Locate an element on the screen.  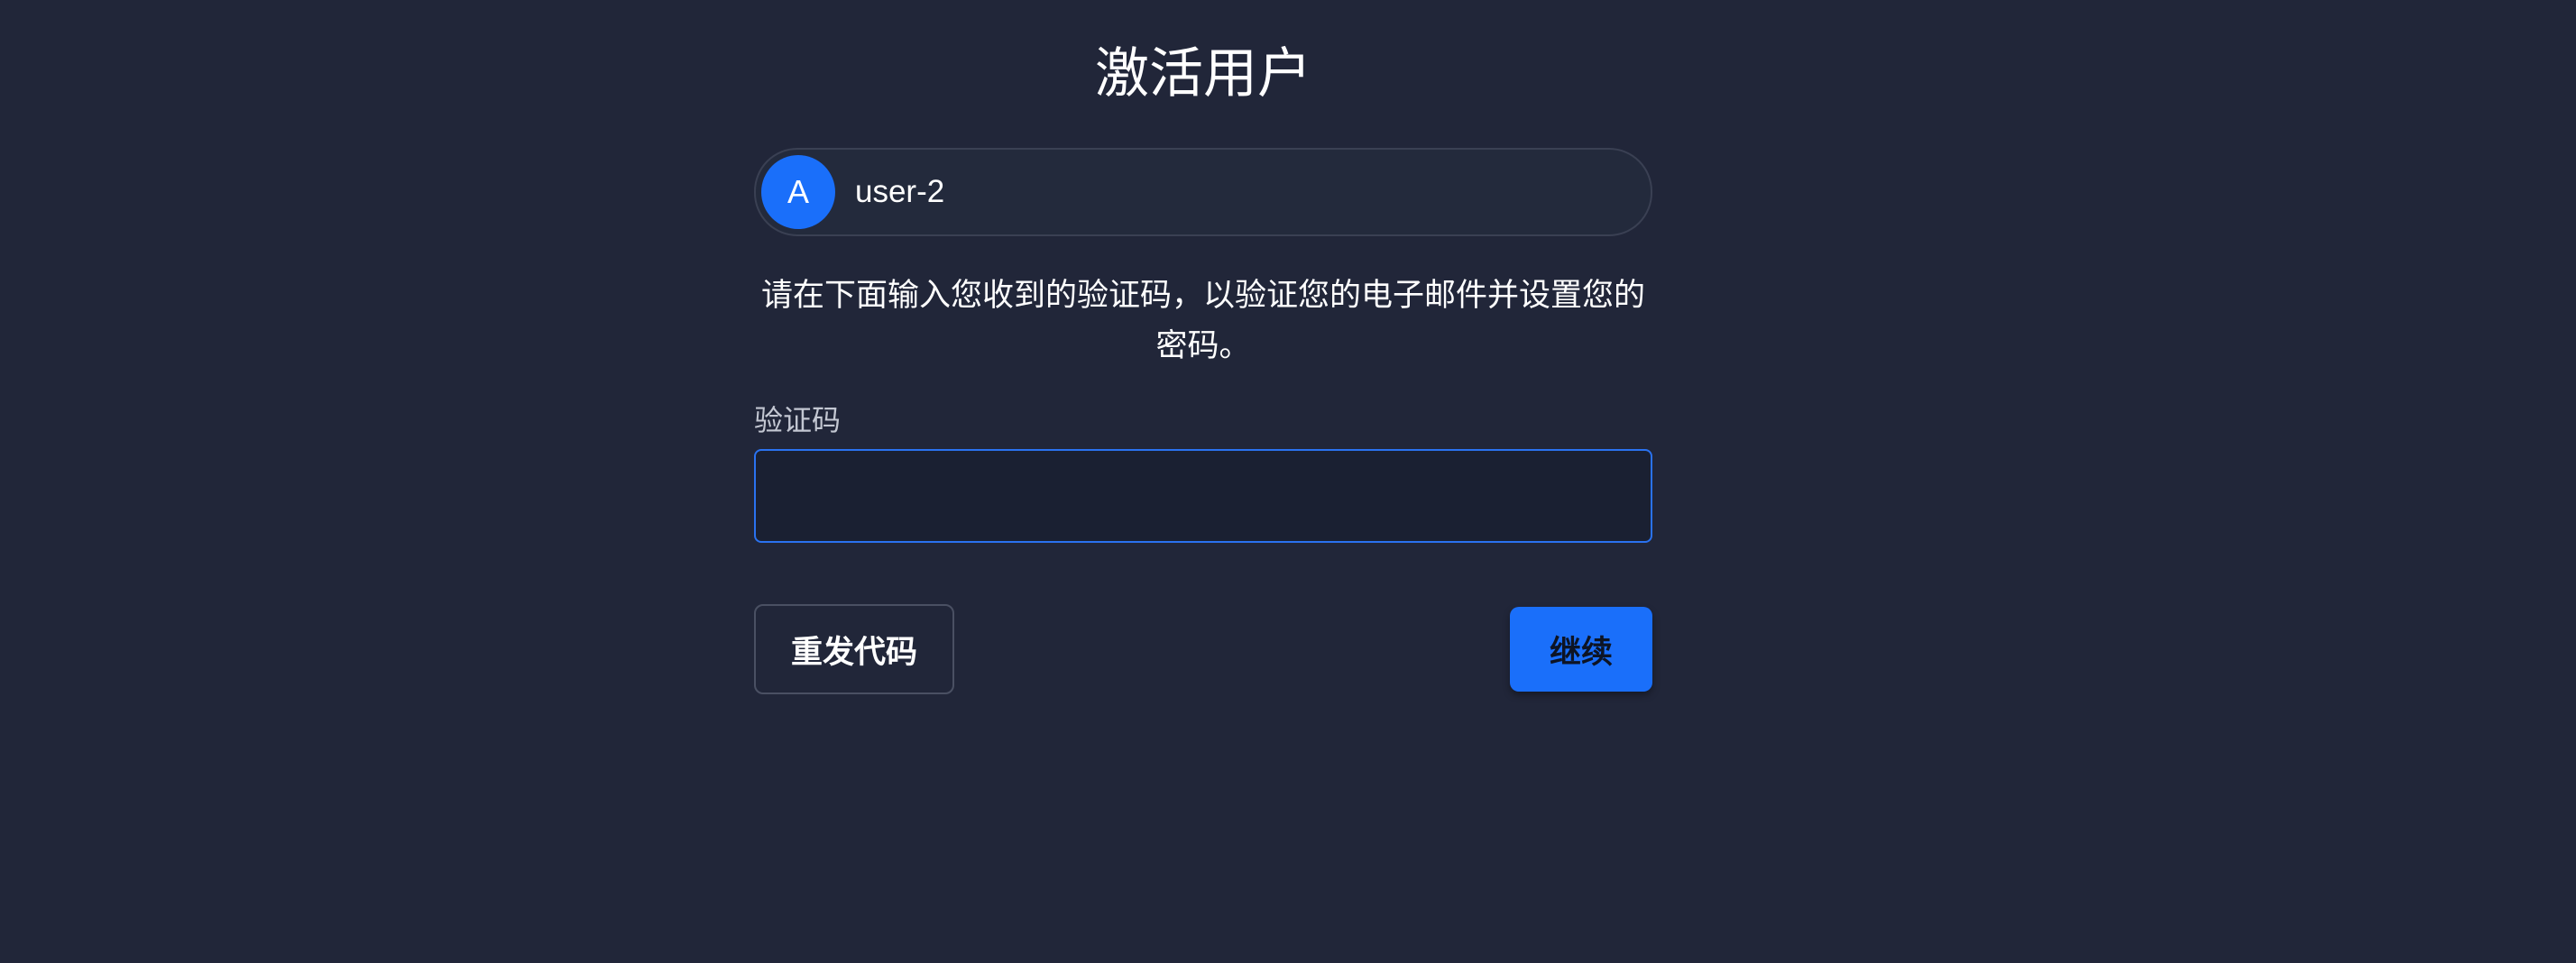
resend-code-button: 重发代码 is located at coordinates (854, 649).